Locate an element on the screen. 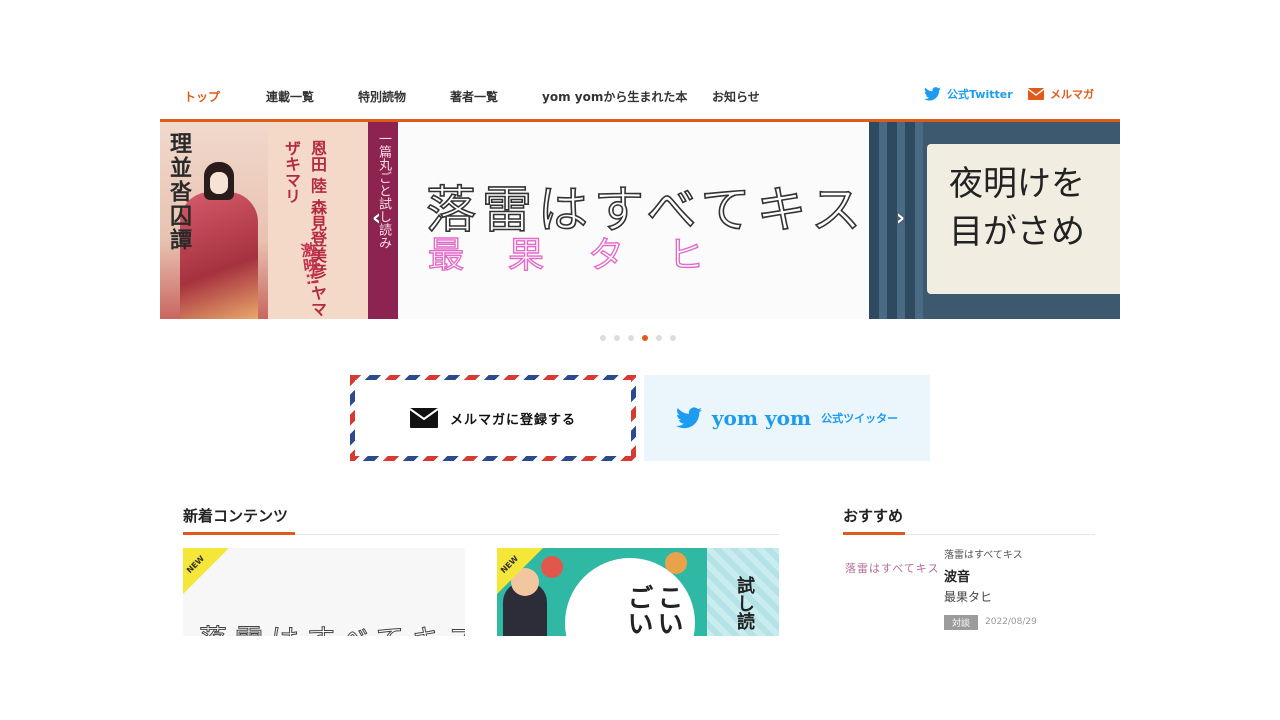  carousel-next-arrow-icon: › is located at coordinates (900, 218).